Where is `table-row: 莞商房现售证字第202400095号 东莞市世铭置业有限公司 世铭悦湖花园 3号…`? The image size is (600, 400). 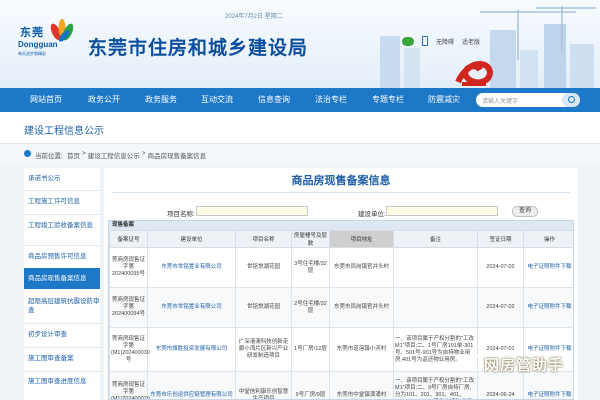 table-row: 莞商房现售证字第202400095号 东莞市世铭置业有限公司 世铭悦湖花园 3号… is located at coordinates (341, 267).